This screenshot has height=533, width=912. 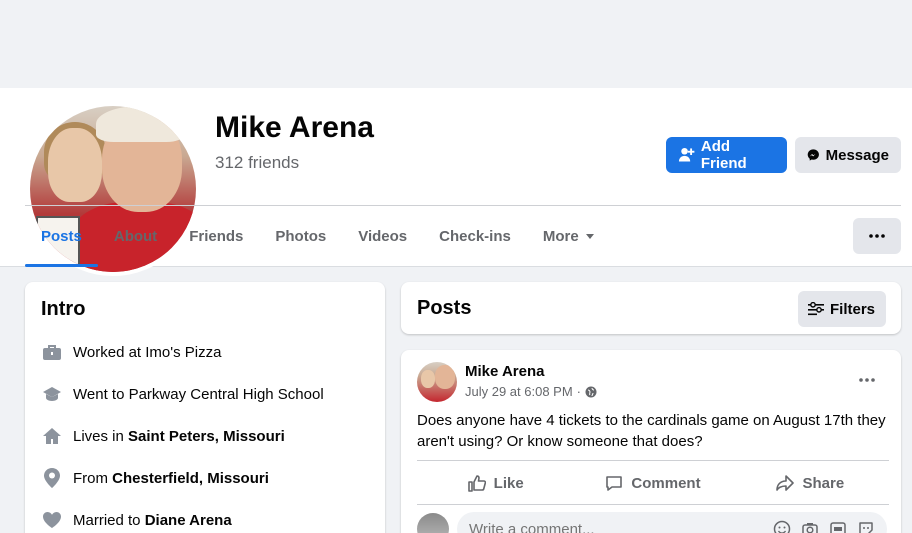 What do you see at coordinates (782, 526) in the screenshot?
I see `emoji-icon` at bounding box center [782, 526].